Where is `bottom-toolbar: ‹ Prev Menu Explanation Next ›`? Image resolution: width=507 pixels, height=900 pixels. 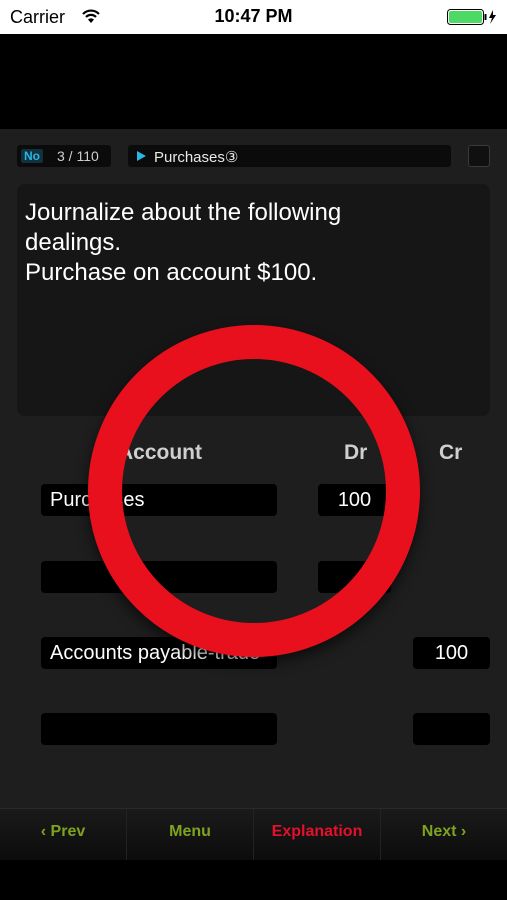
bottom-toolbar: ‹ Prev Menu Explanation Next › is located at coordinates (253, 834).